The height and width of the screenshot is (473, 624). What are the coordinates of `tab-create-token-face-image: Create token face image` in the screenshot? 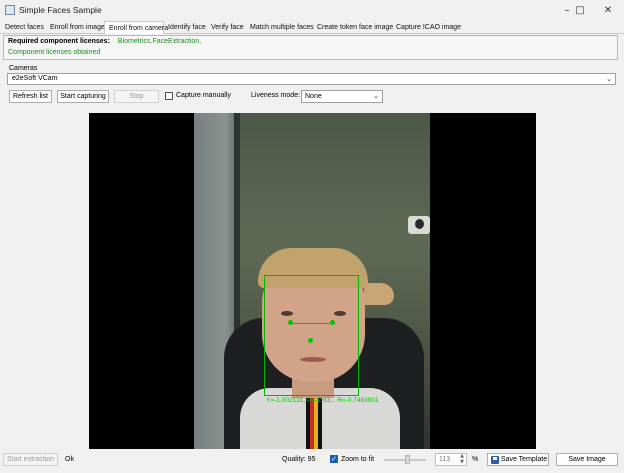 It's located at (353, 28).